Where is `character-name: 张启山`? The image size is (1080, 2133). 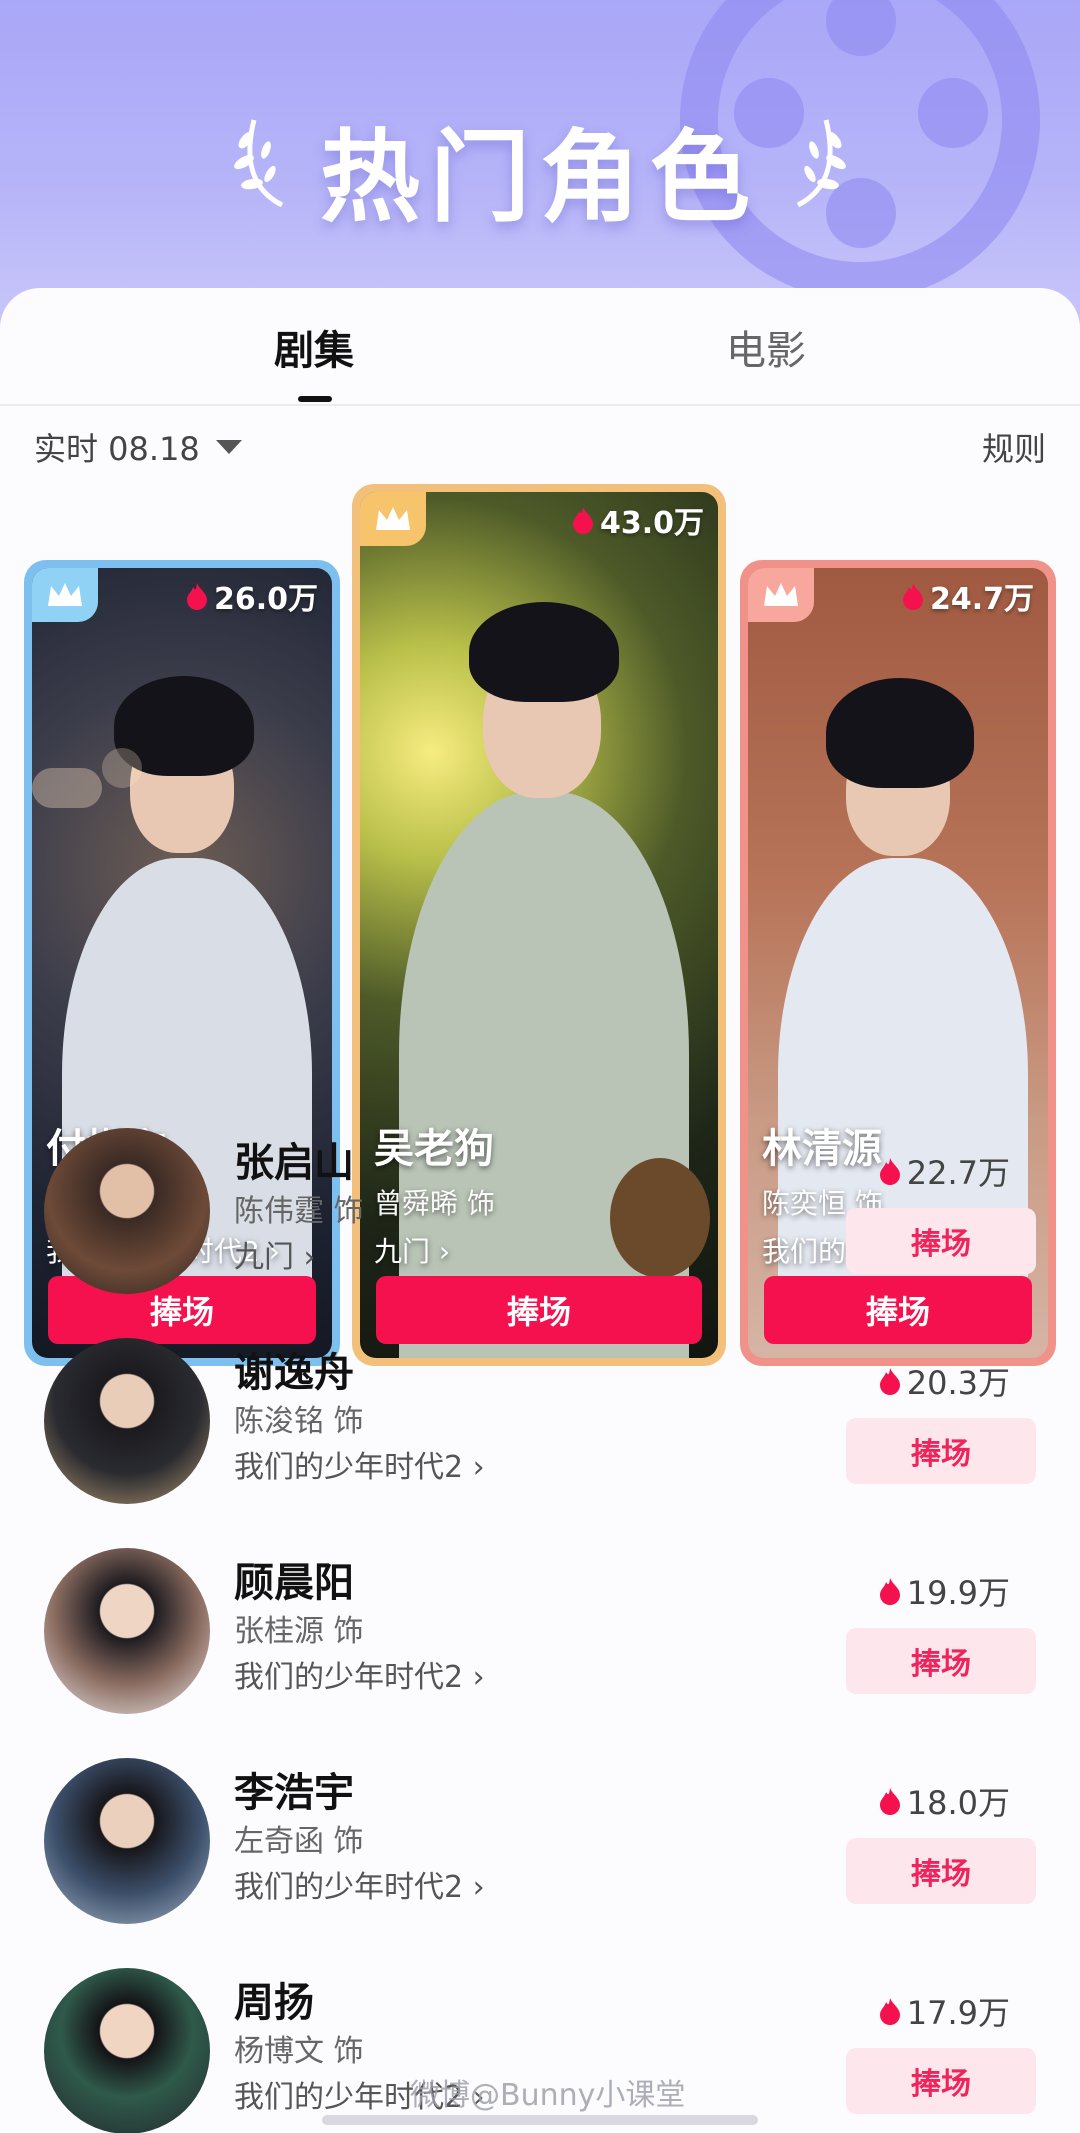
character-name: 张启山 is located at coordinates (294, 1163).